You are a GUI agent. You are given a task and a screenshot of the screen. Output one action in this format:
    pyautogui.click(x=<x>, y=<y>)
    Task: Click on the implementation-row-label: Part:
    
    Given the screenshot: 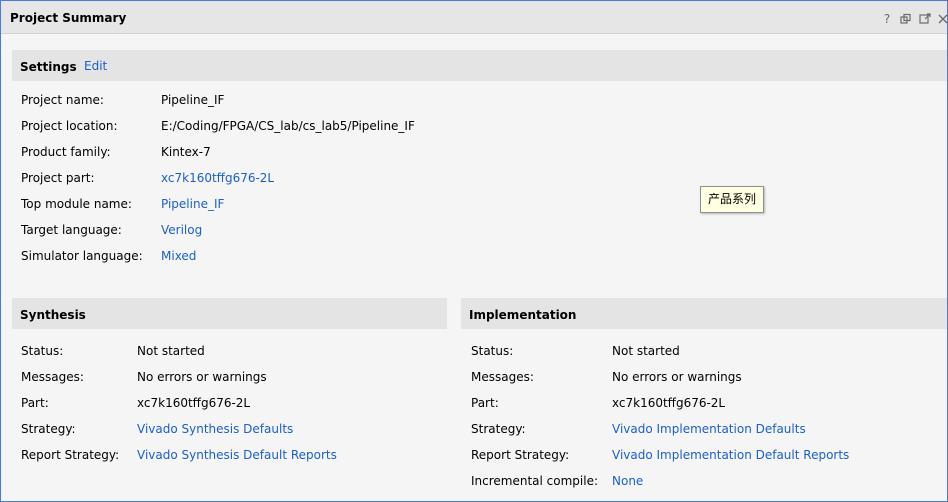 What is the action you would take?
    pyautogui.click(x=485, y=403)
    